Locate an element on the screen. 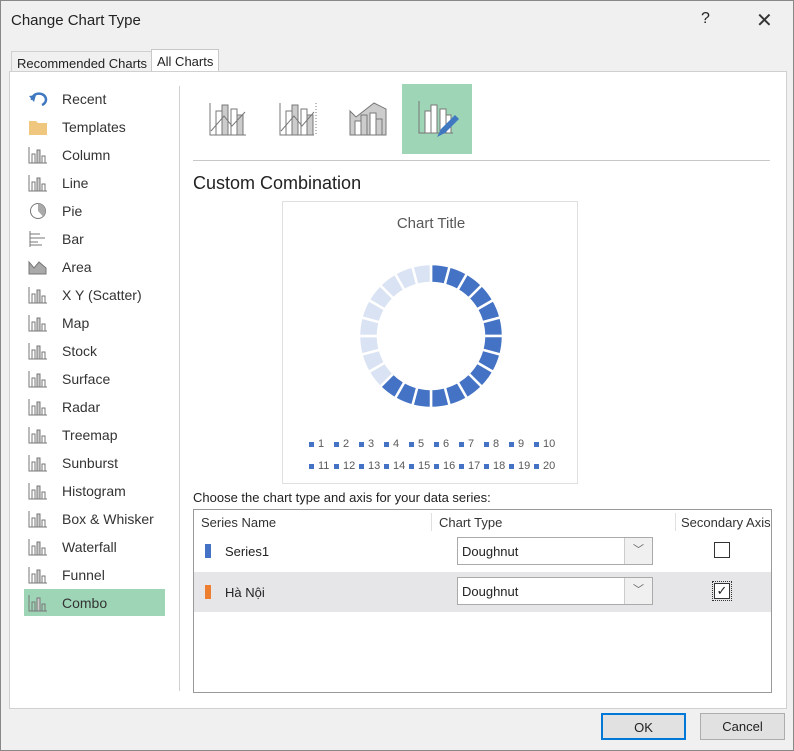  sidebar-item-surface: Surface is located at coordinates (94, 378).